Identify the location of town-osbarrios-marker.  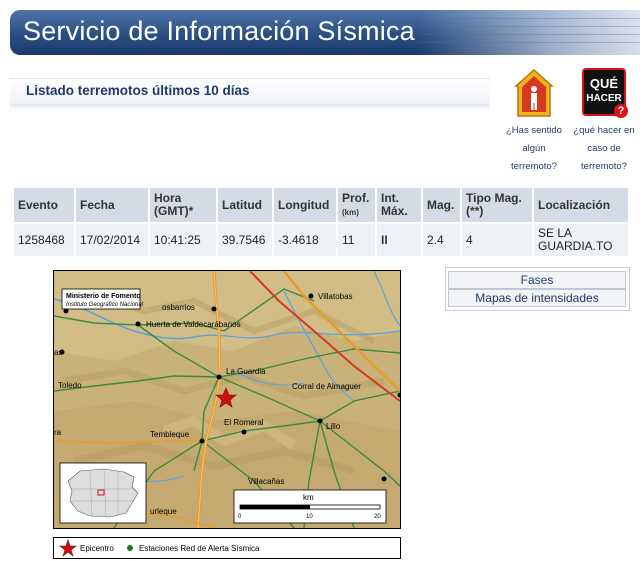
(214, 309).